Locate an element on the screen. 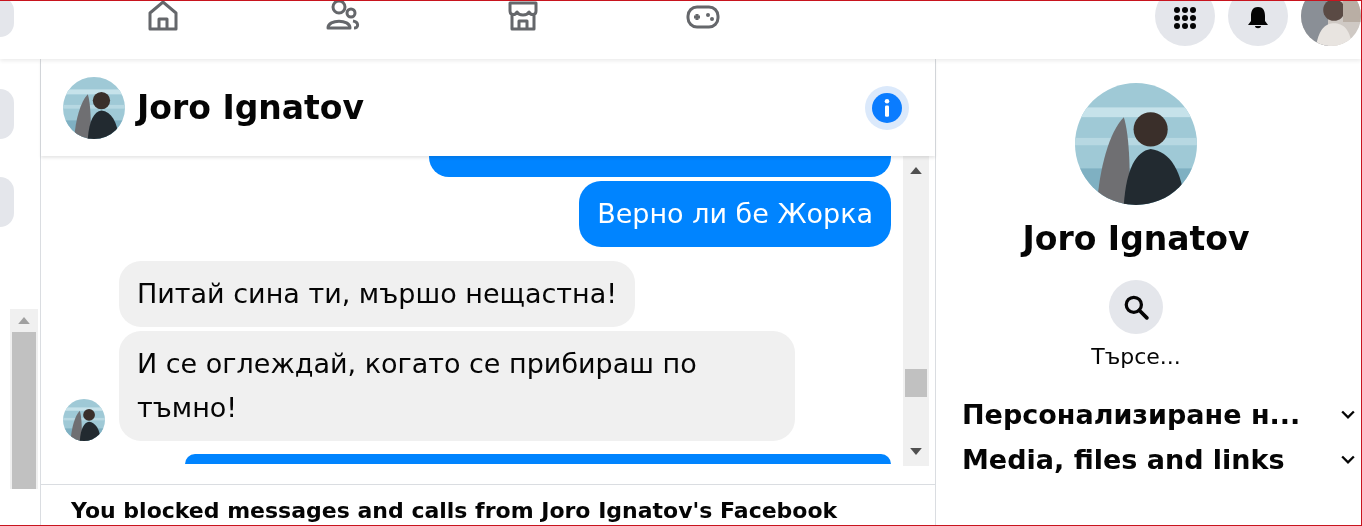 The image size is (1362, 526). section-header: Media, files and links is located at coordinates (1123, 459).